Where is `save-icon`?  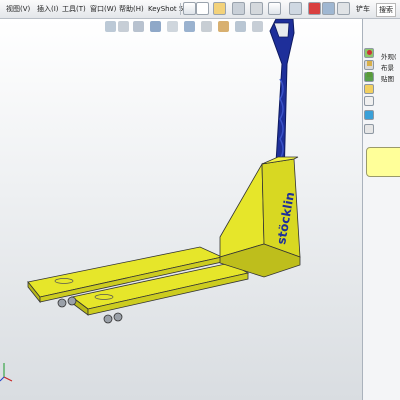 save-icon is located at coordinates (238, 8).